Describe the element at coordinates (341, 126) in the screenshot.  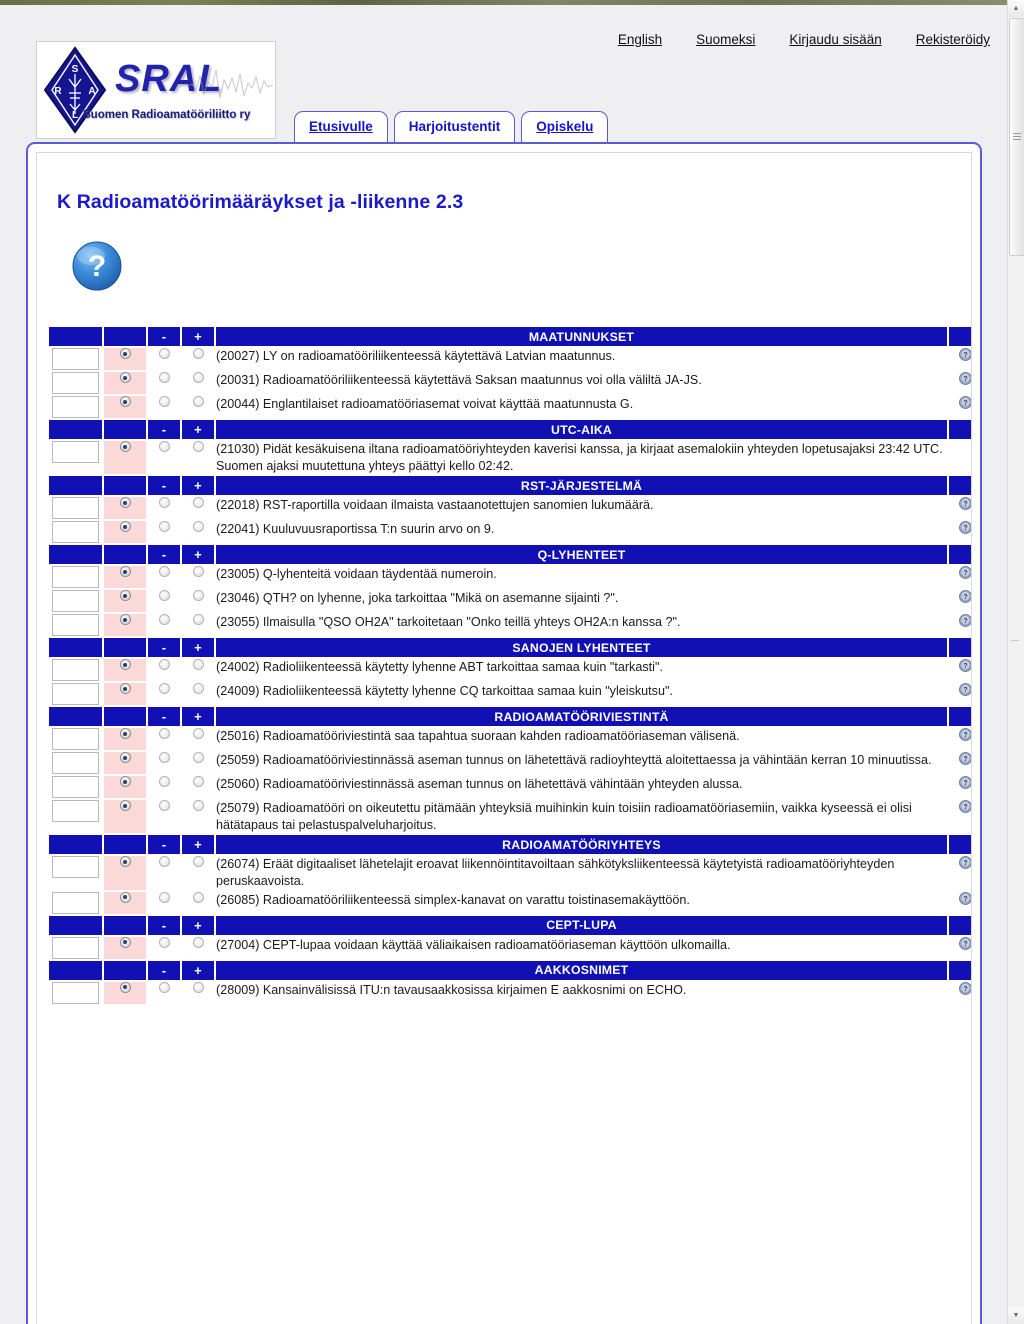
I see `tab-etusivulle: Etusivulle` at that location.